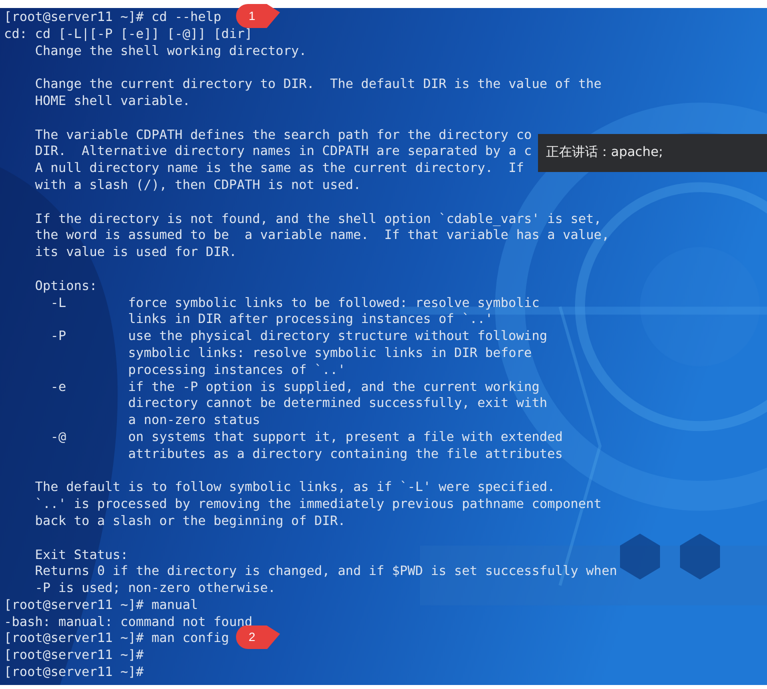 The height and width of the screenshot is (689, 767). What do you see at coordinates (318, 220) in the screenshot?
I see `output-line: If the directory is not found, and the shell option `cdable_vars' is set,` at bounding box center [318, 220].